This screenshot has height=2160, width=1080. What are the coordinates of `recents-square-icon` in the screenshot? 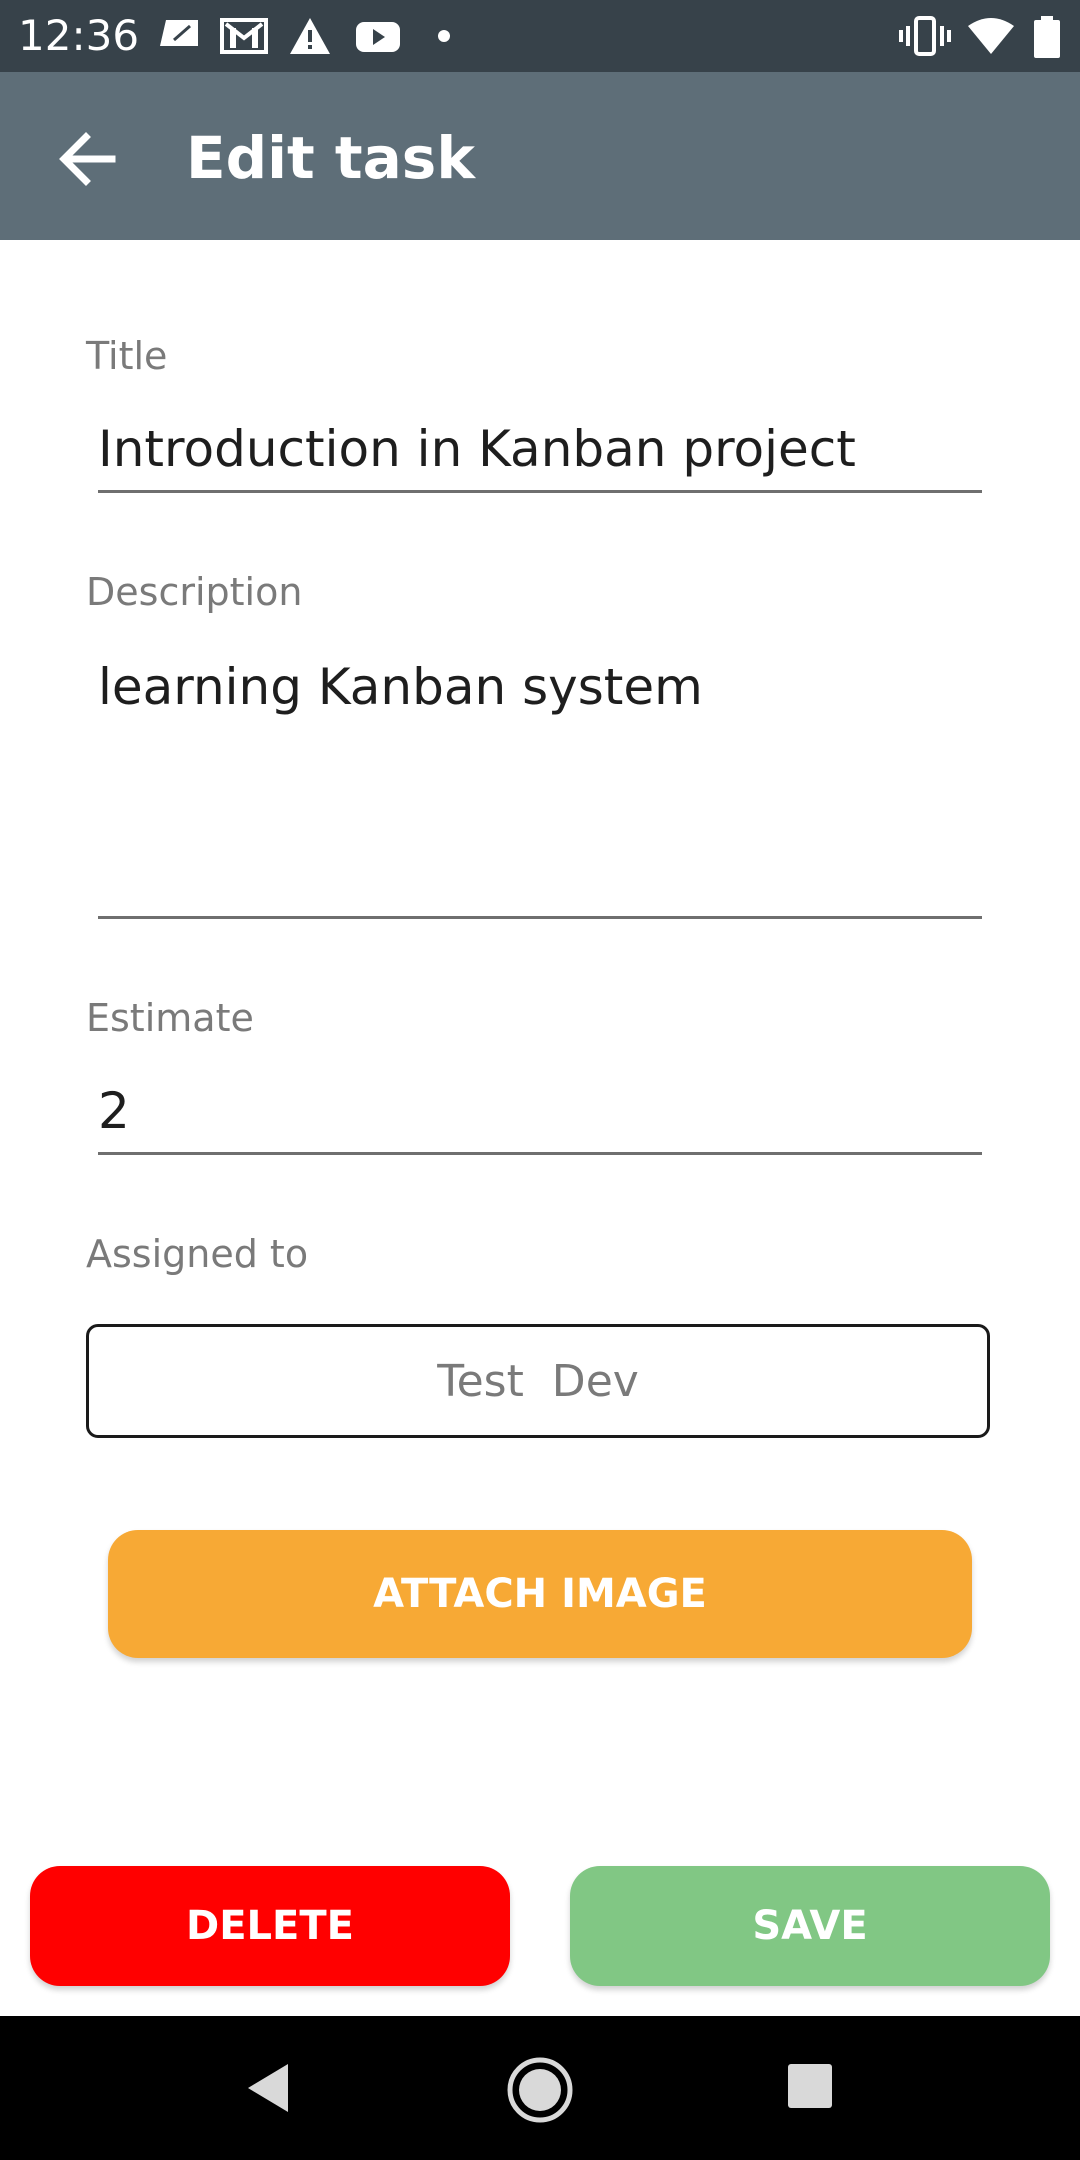 It's located at (810, 2086).